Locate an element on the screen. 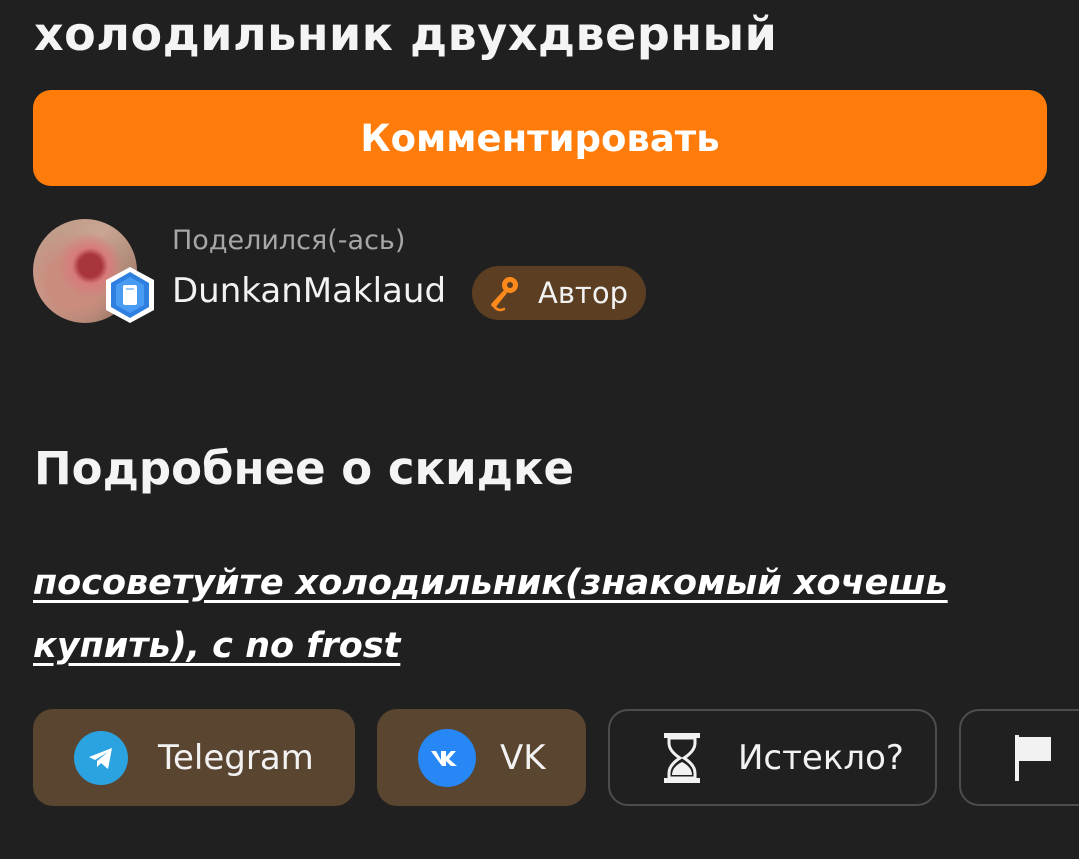 This screenshot has width=1079, height=859. hourglass-icon is located at coordinates (682, 757).